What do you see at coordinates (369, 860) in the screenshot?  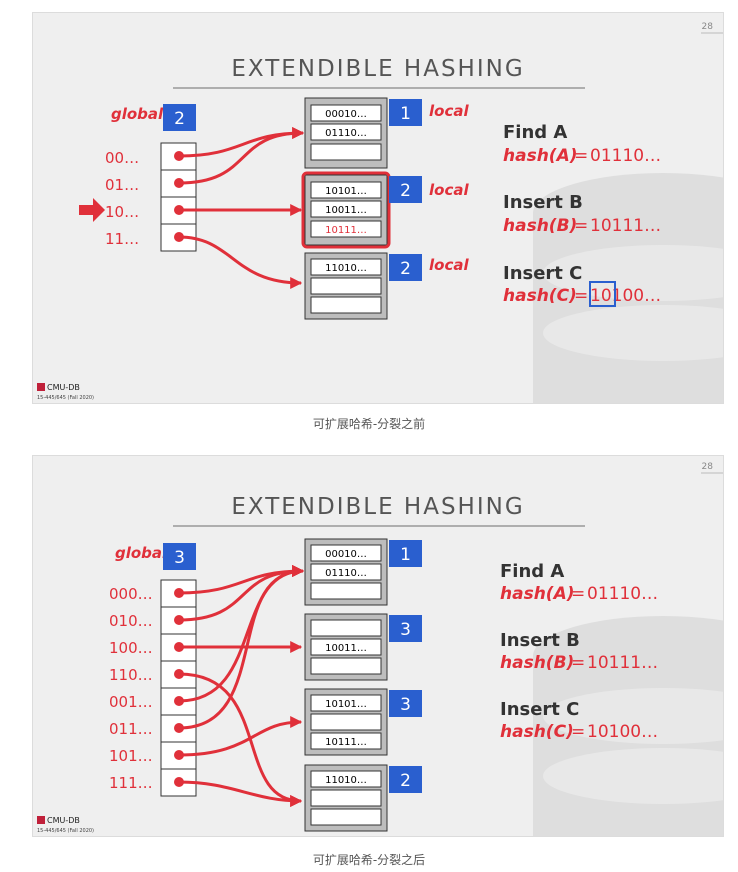 I see `caption-after: 可扩展哈希-分裂之后` at bounding box center [369, 860].